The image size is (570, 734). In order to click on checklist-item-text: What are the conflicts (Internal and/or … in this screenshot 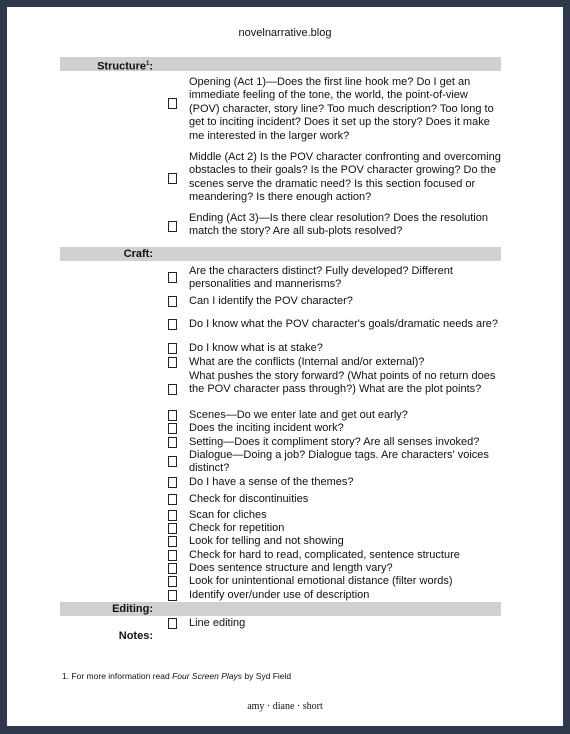, I will do `click(307, 362)`.